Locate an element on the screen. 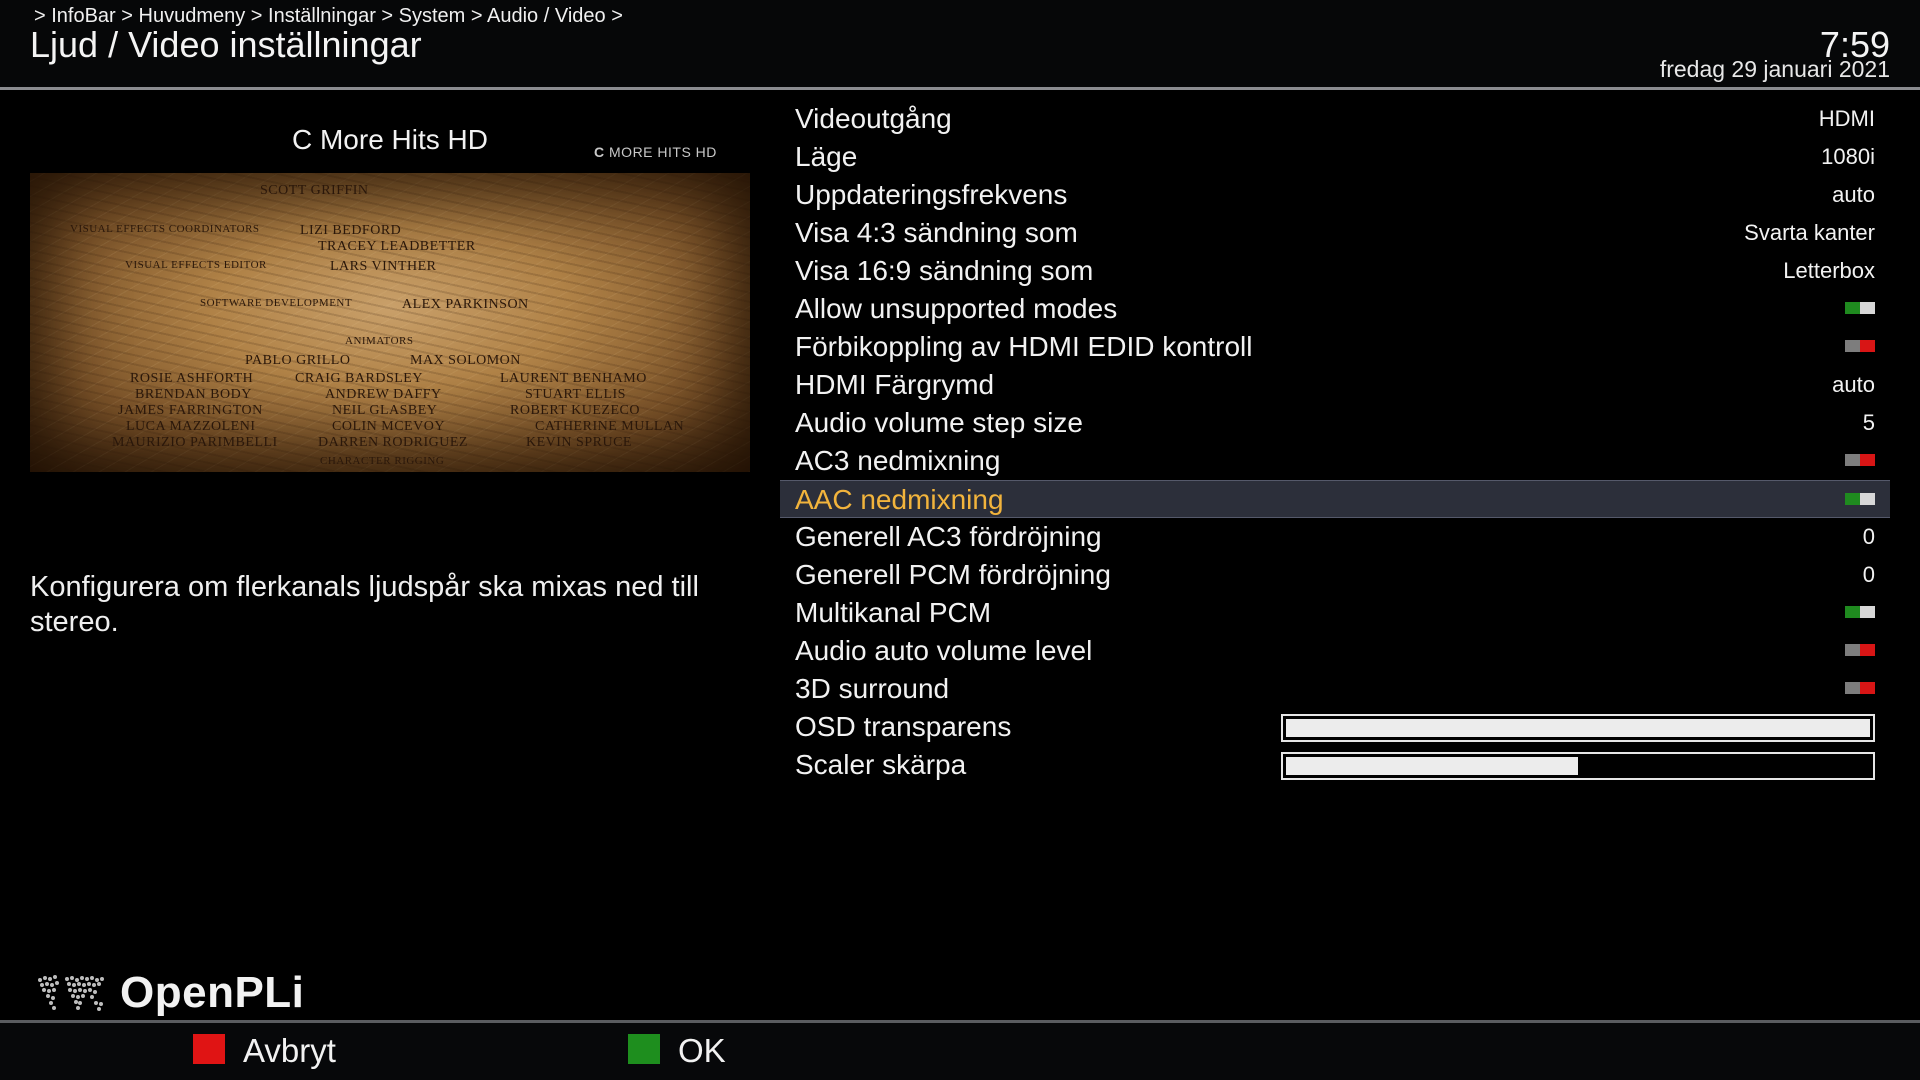 This screenshot has width=1920, height=1080. credit-text: Catherine Mullan is located at coordinates (610, 426).